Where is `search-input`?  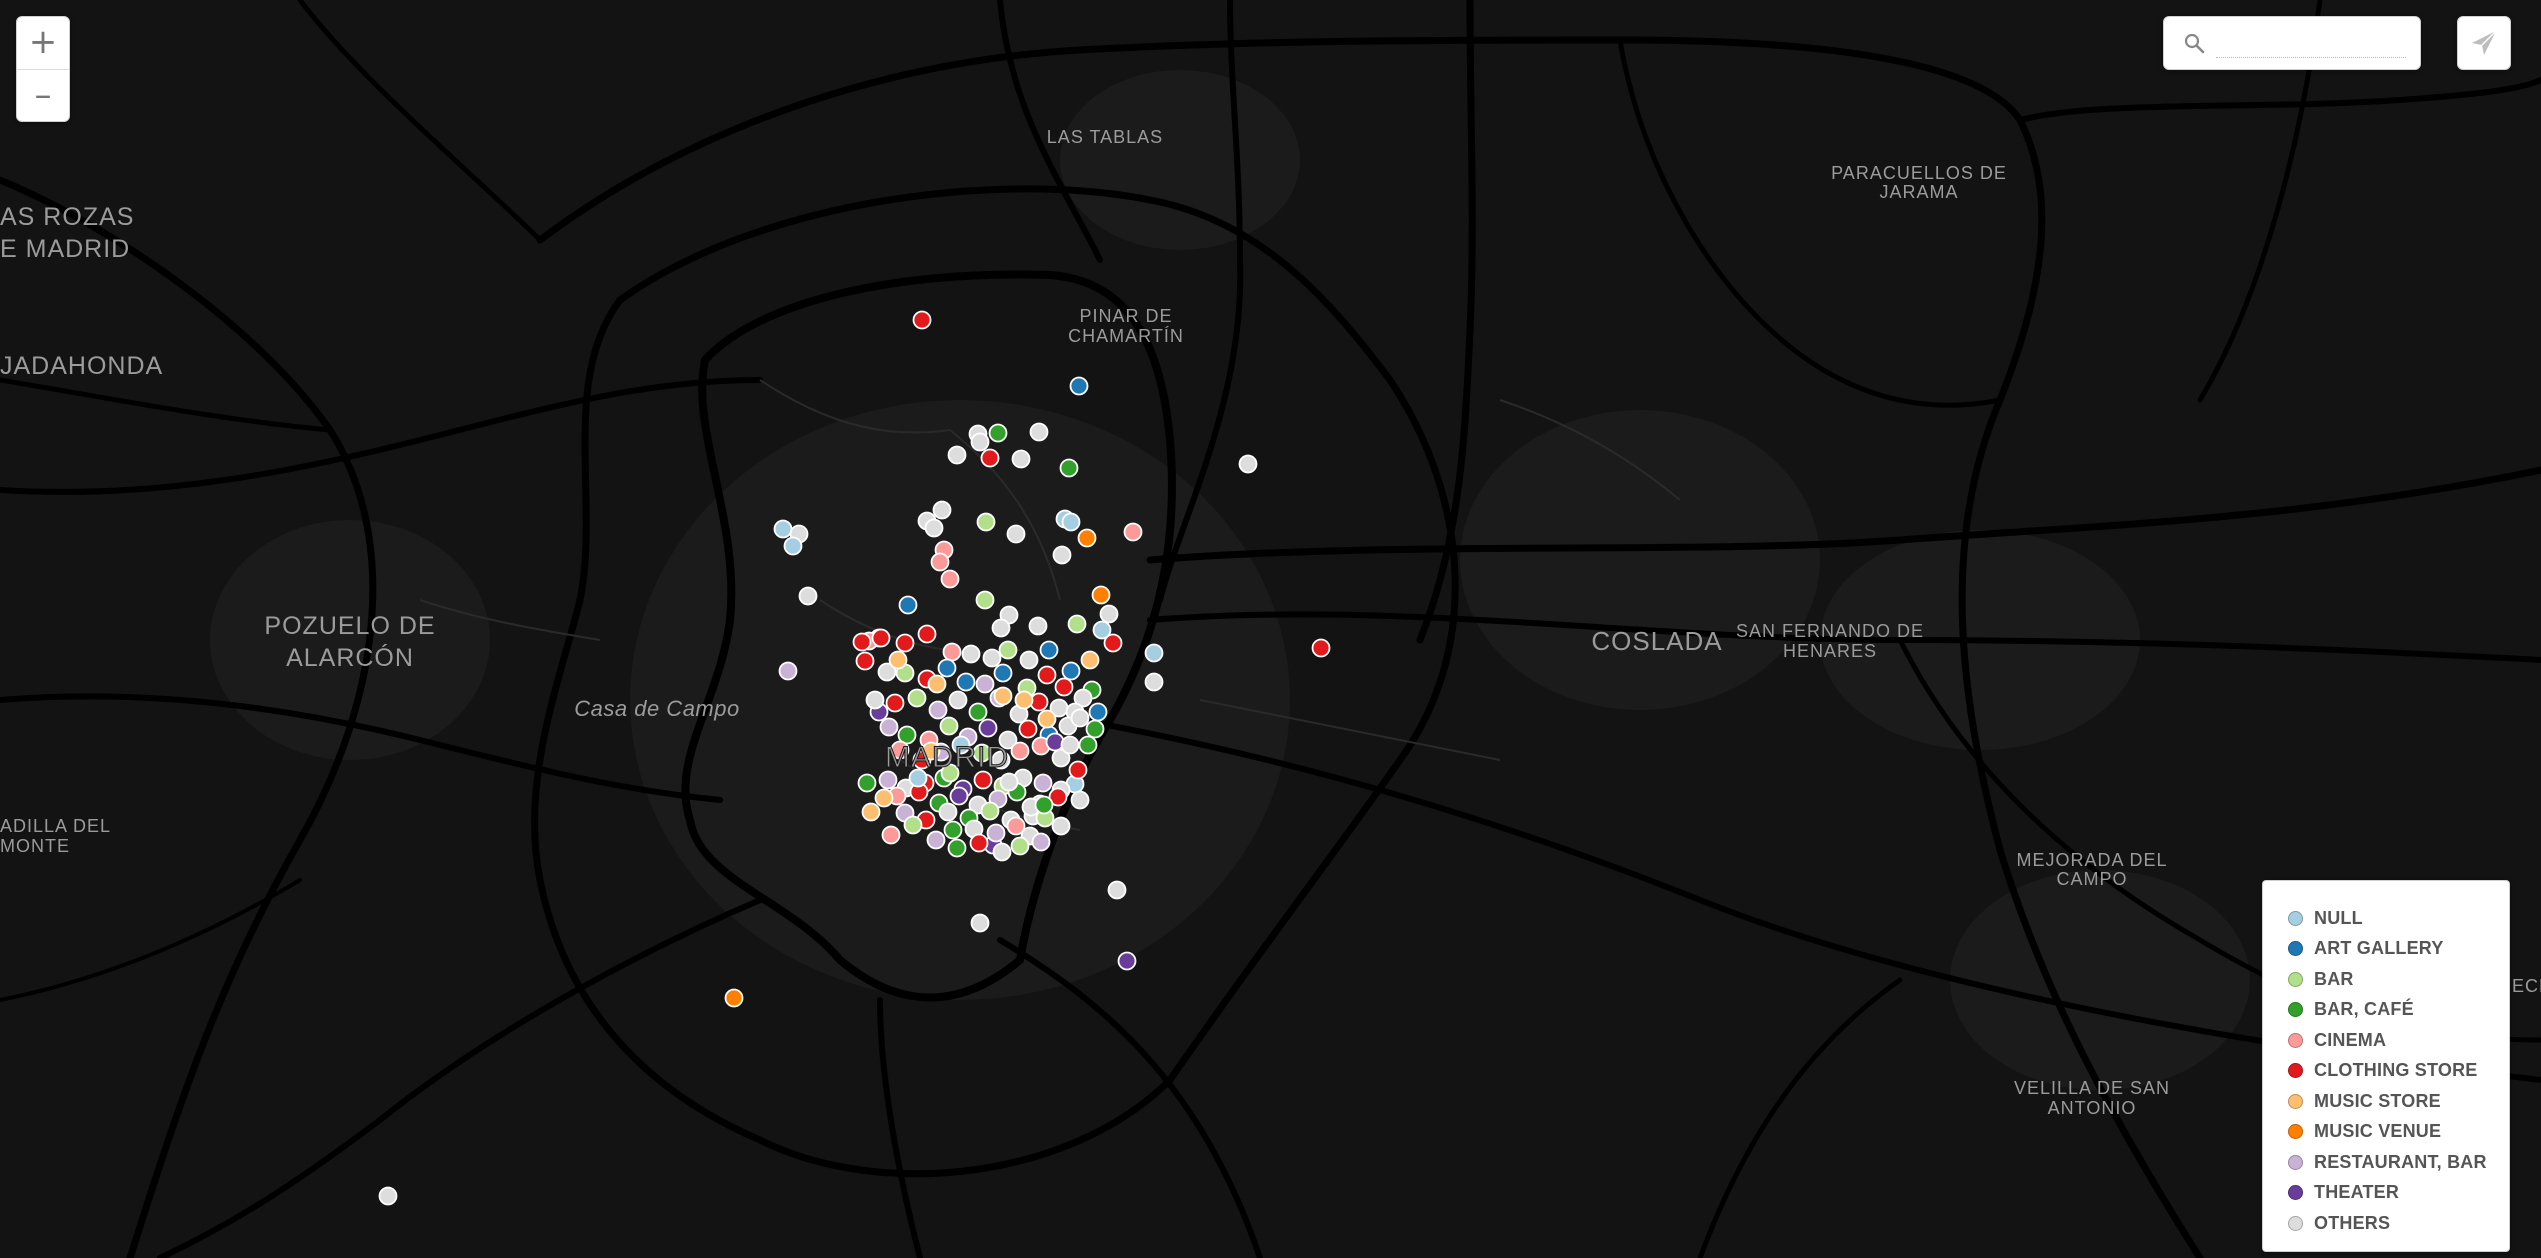
search-input is located at coordinates (2311, 43).